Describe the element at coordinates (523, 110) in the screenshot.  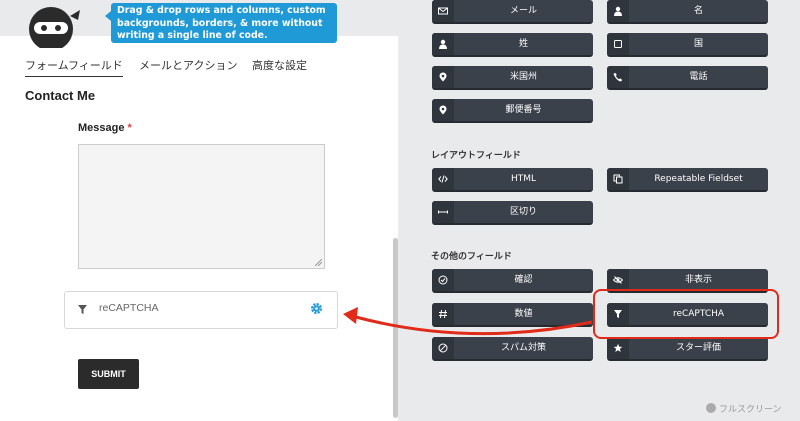
I see `field-button-label: 郵便番号` at that location.